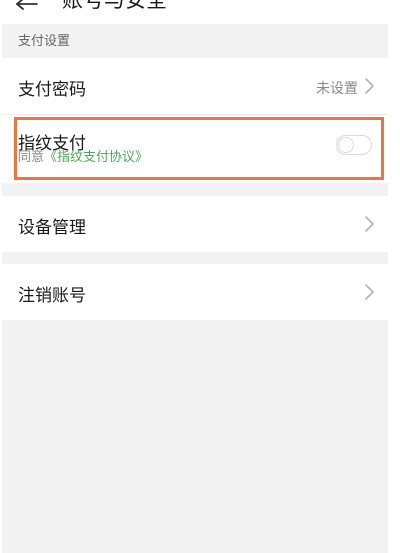 The height and width of the screenshot is (553, 400). What do you see at coordinates (195, 12) in the screenshot?
I see `header-bar: 账号与安全` at bounding box center [195, 12].